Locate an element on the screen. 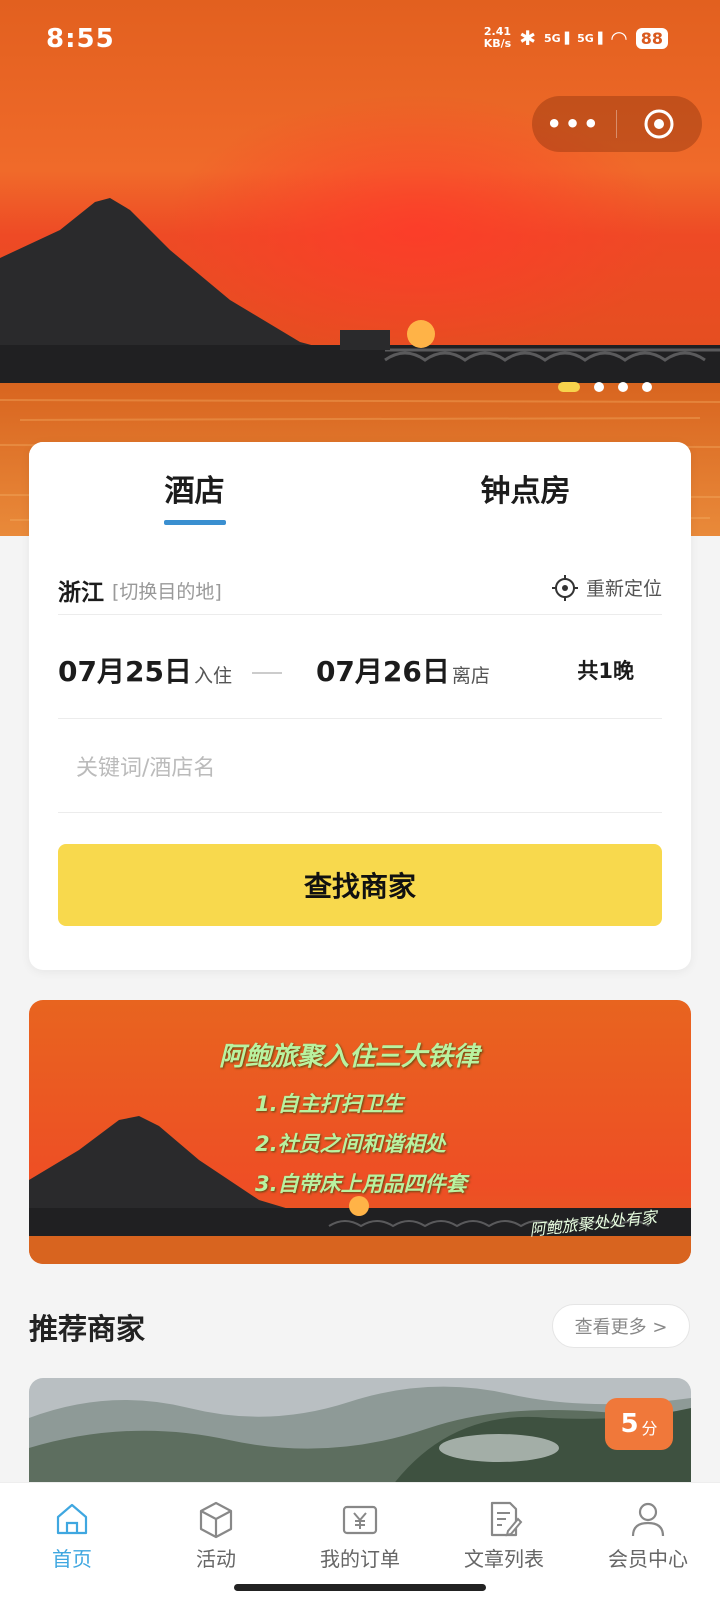  tab-hotel-label: 酒店 is located at coordinates (194, 491).